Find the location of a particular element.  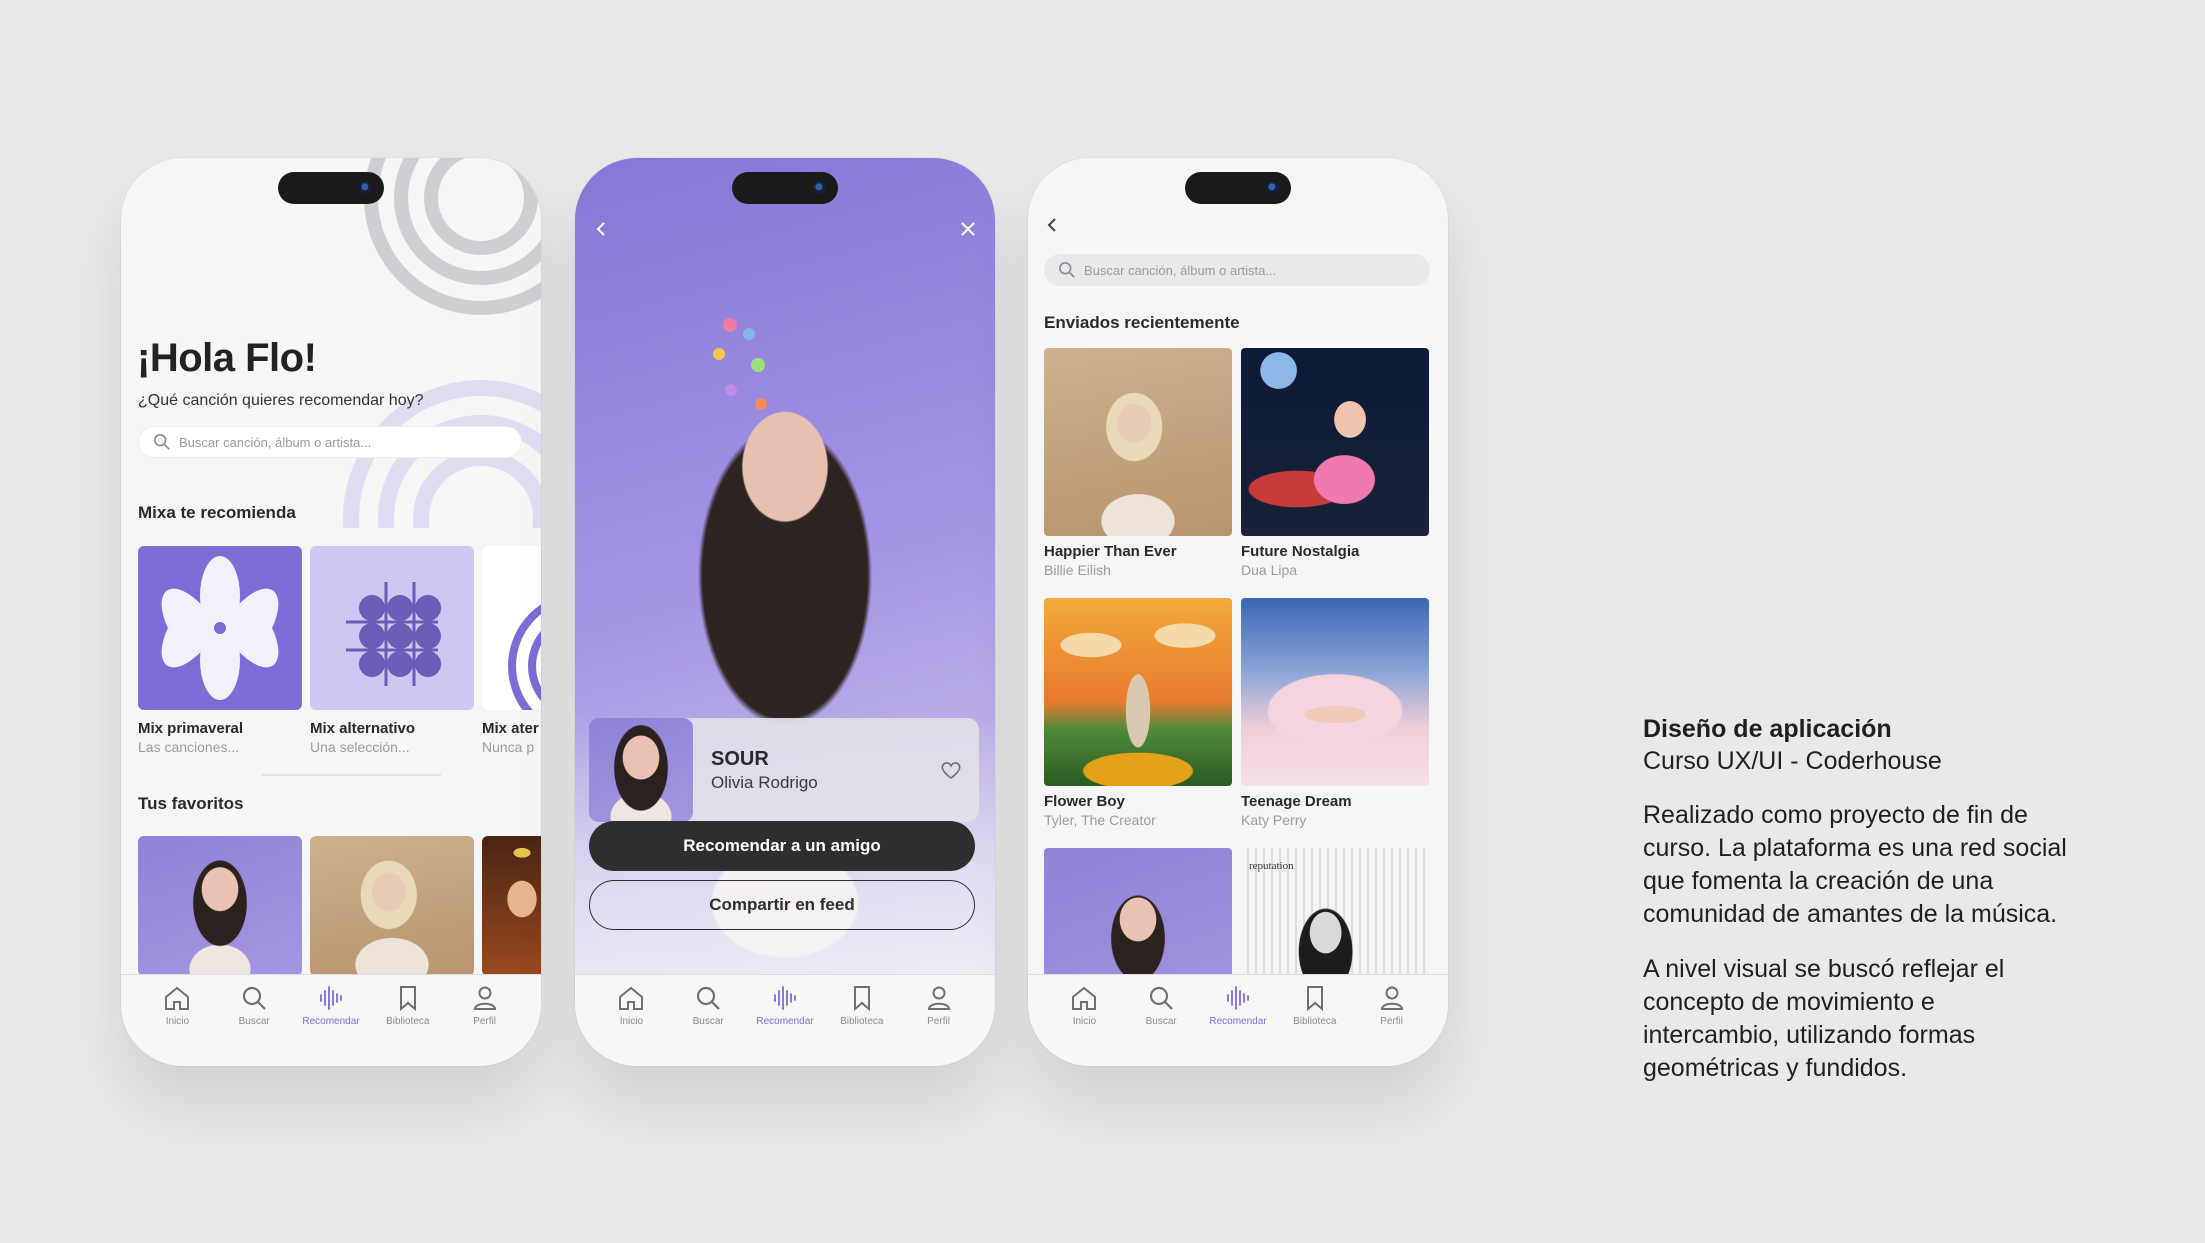

now-playing-cover is located at coordinates (641, 770).